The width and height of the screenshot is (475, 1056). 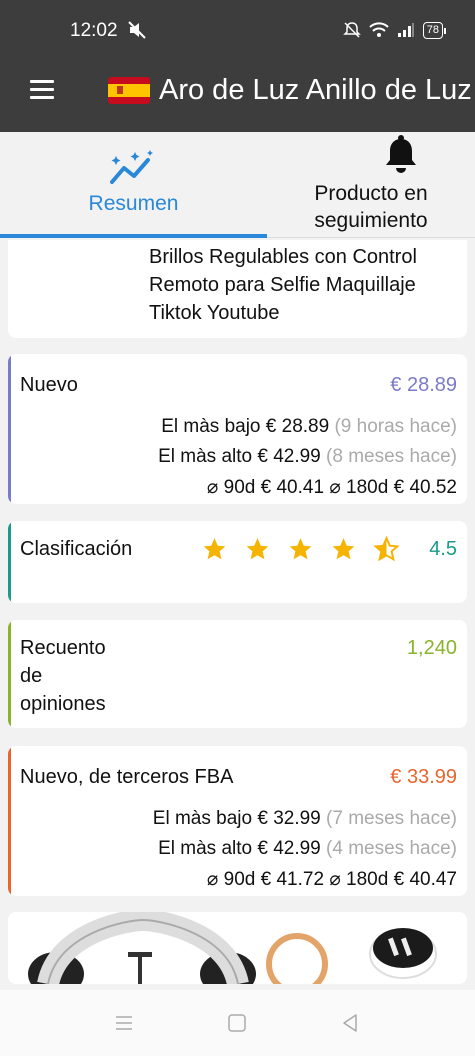 I want to click on tab-bar: Resumen Producto en seguimiento, so click(x=237, y=185).